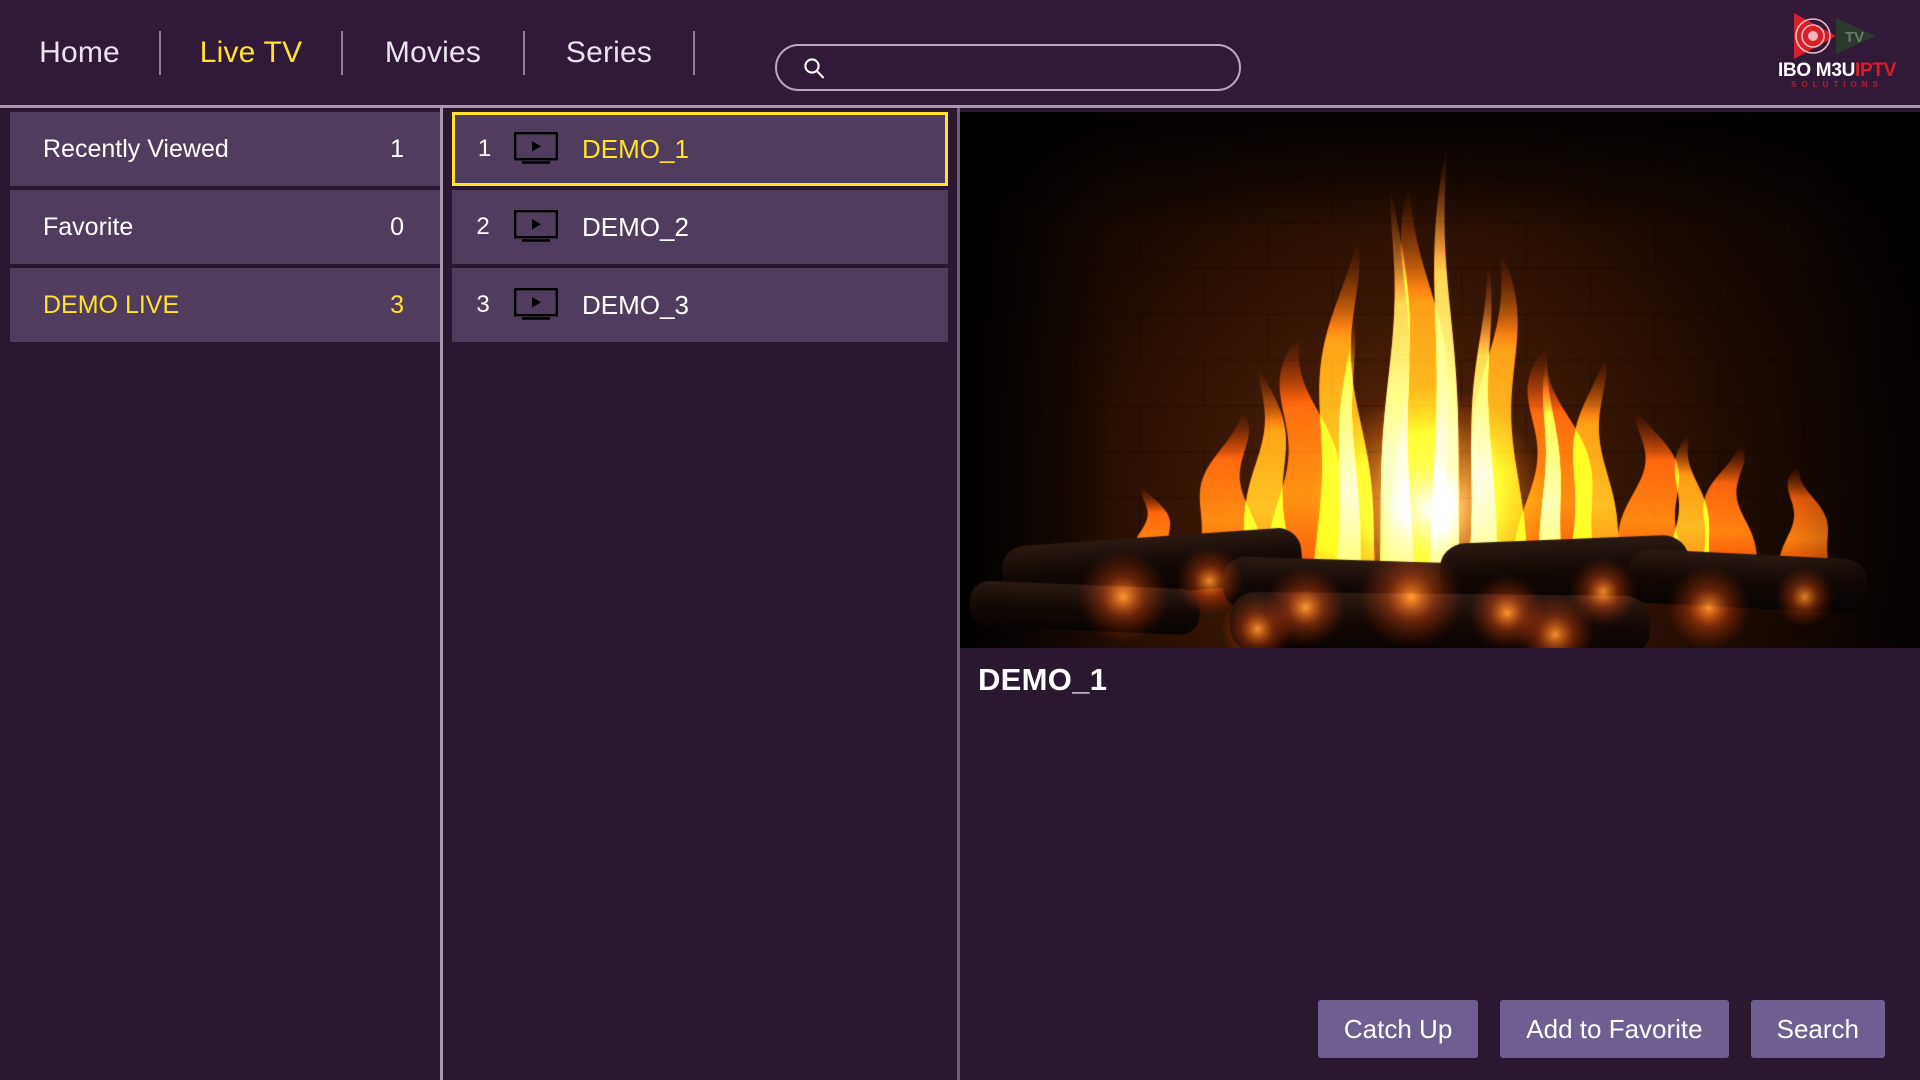 The image size is (1920, 1080). What do you see at coordinates (225, 305) in the screenshot?
I see `category-item-demo-live: DEMO LIVE 3` at bounding box center [225, 305].